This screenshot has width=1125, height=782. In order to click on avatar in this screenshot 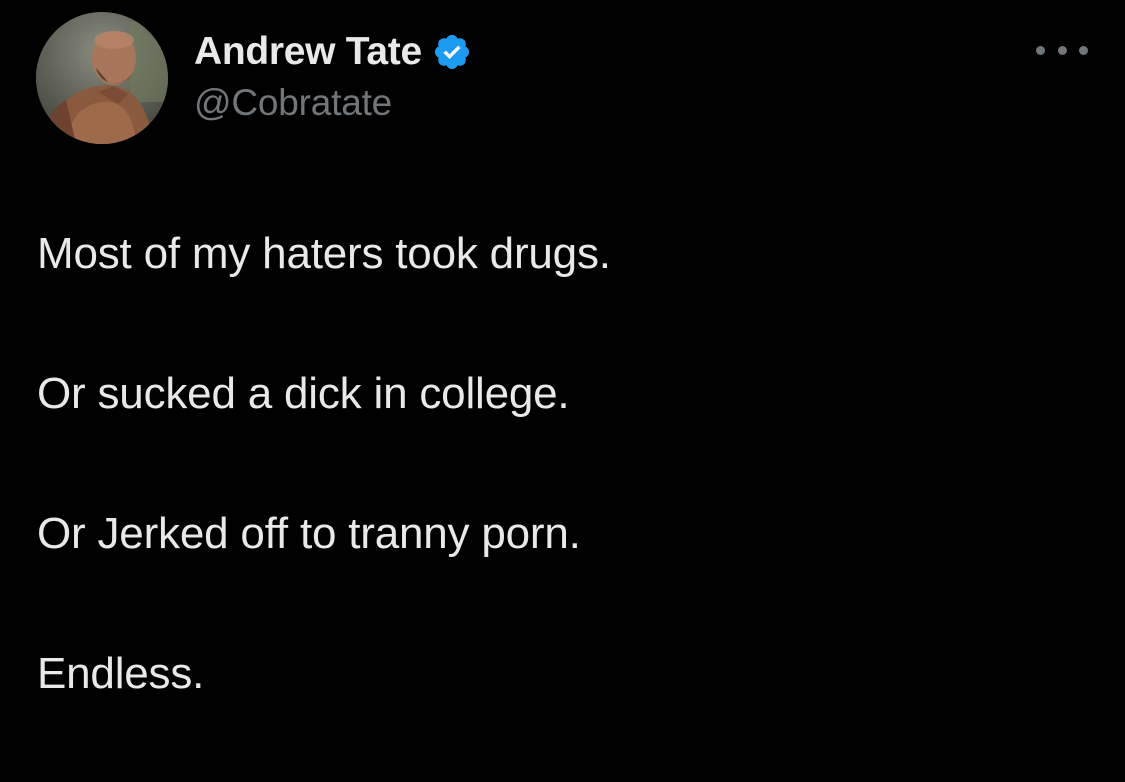, I will do `click(102, 78)`.